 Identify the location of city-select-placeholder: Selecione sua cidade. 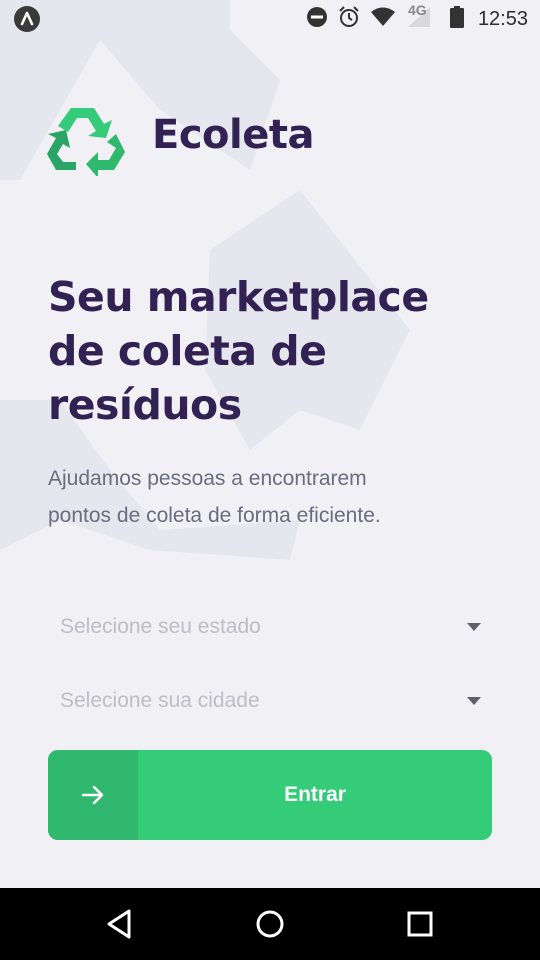
(160, 700).